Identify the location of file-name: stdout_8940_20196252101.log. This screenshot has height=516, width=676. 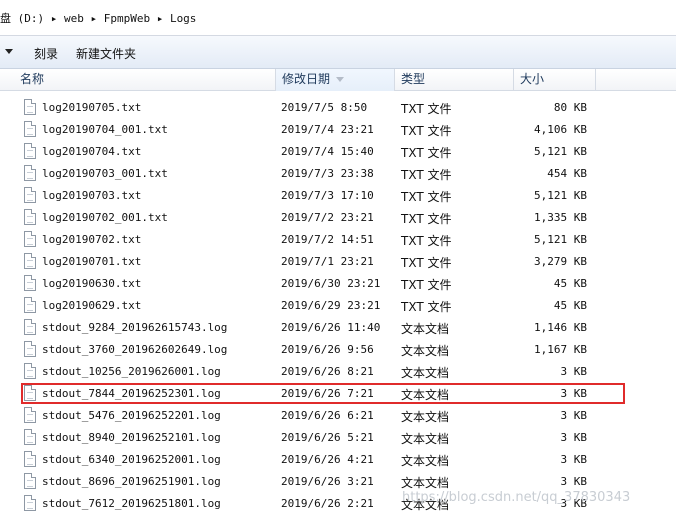
(131, 437).